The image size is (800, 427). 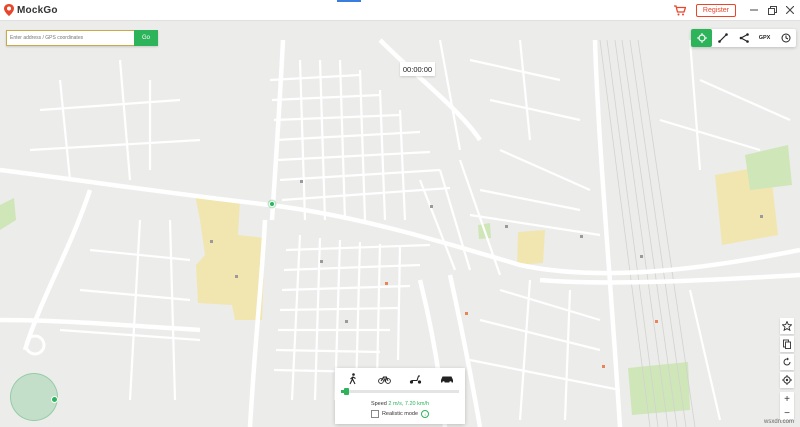 What do you see at coordinates (374, 414) in the screenshot?
I see `realistic-mode-checkbox` at bounding box center [374, 414].